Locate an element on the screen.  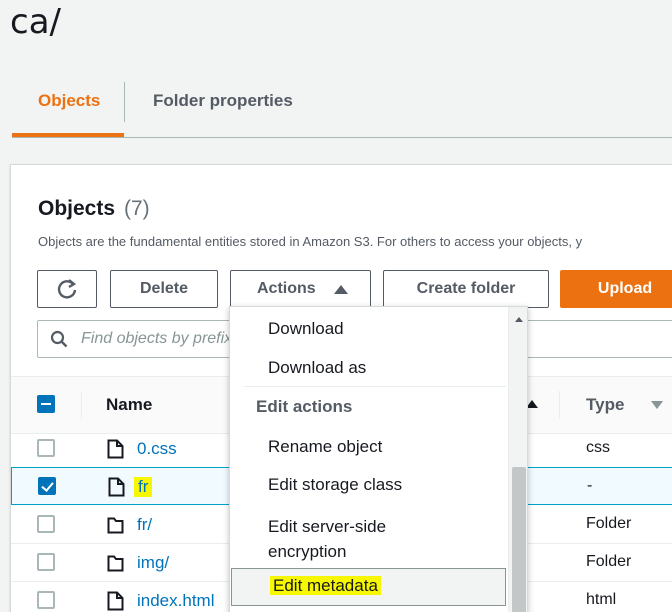
object-name-link: 0.css is located at coordinates (157, 449).